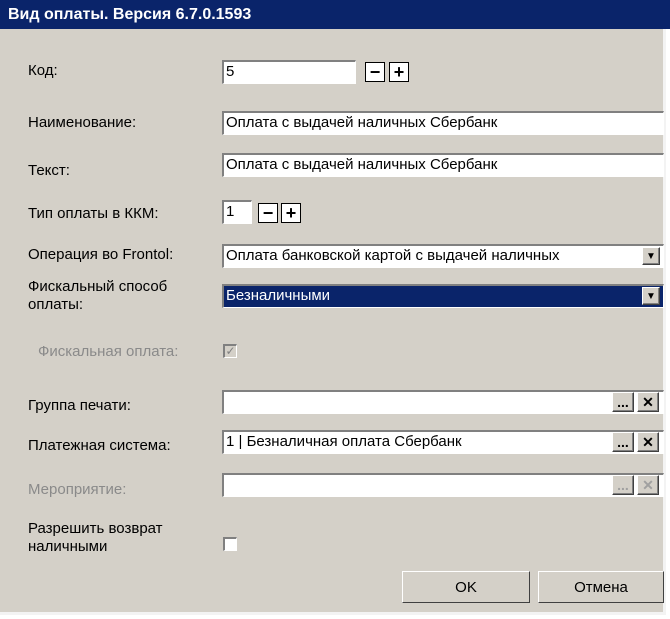 The image size is (670, 619). Describe the element at coordinates (230, 351) in the screenshot. I see `fiscal-payment-checkbox: ✓` at that location.